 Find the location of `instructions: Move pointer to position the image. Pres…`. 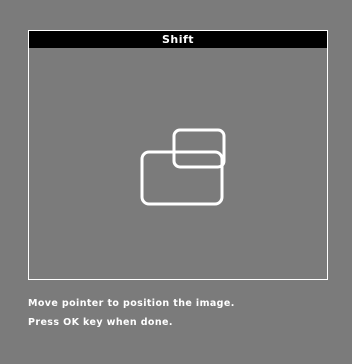

instructions: Move pointer to position the image. Pres… is located at coordinates (131, 313).